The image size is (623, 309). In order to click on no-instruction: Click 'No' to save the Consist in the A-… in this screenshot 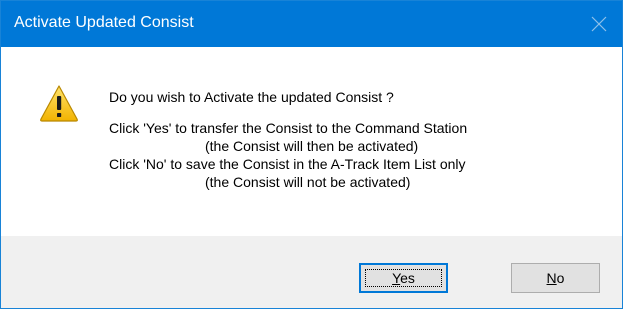, I will do `click(287, 164)`.